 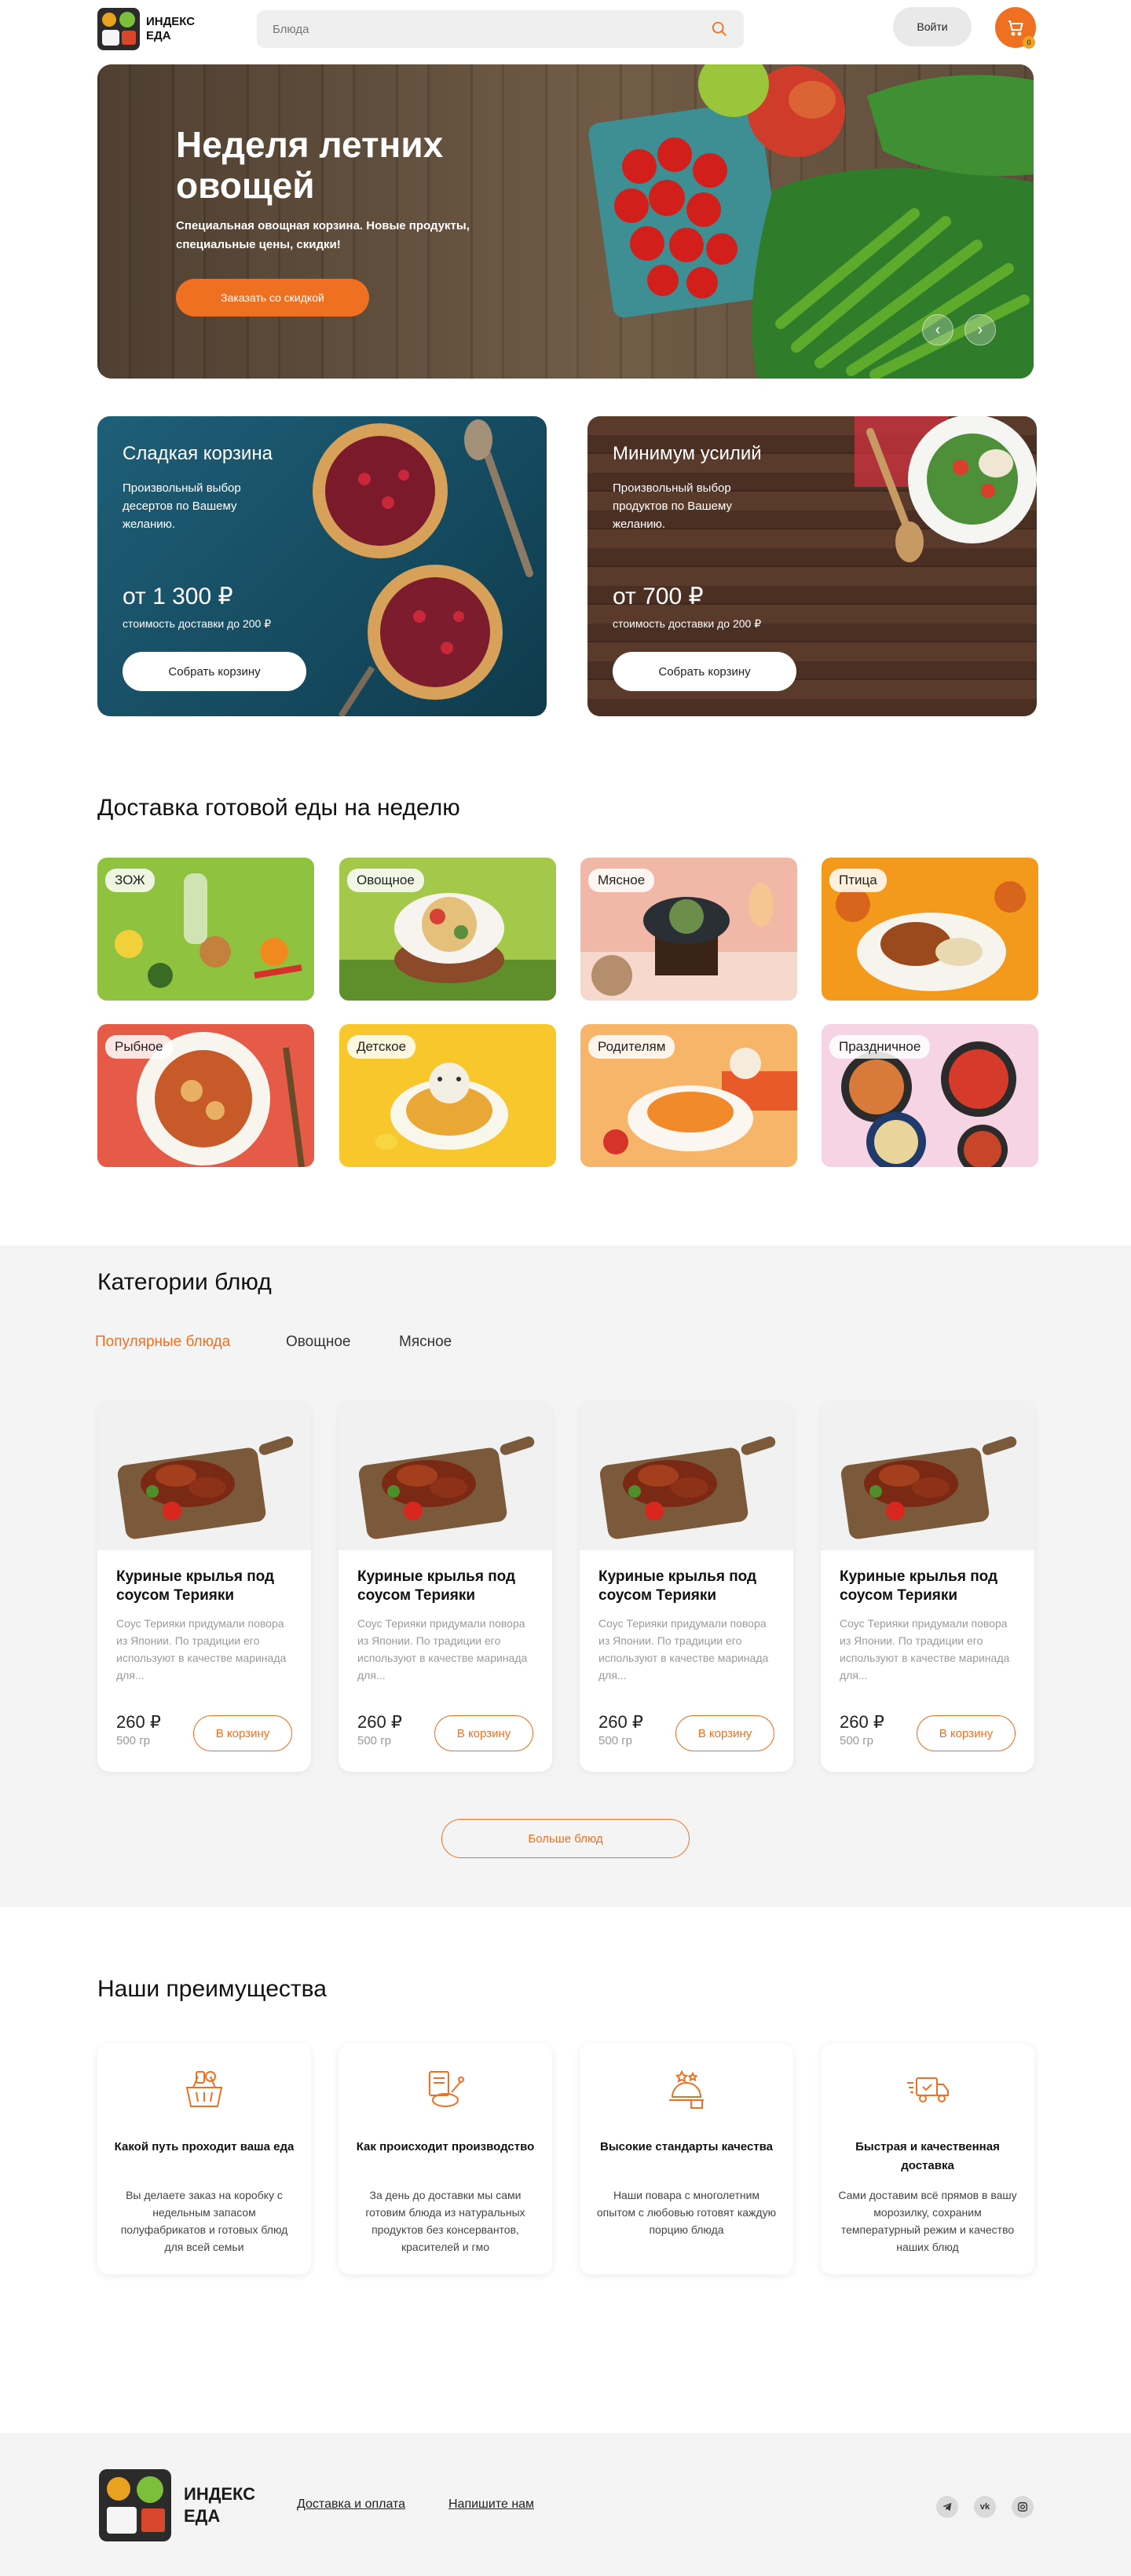 What do you see at coordinates (937, 330) in the screenshot?
I see `hero-prev-arrow-icon: ‹` at bounding box center [937, 330].